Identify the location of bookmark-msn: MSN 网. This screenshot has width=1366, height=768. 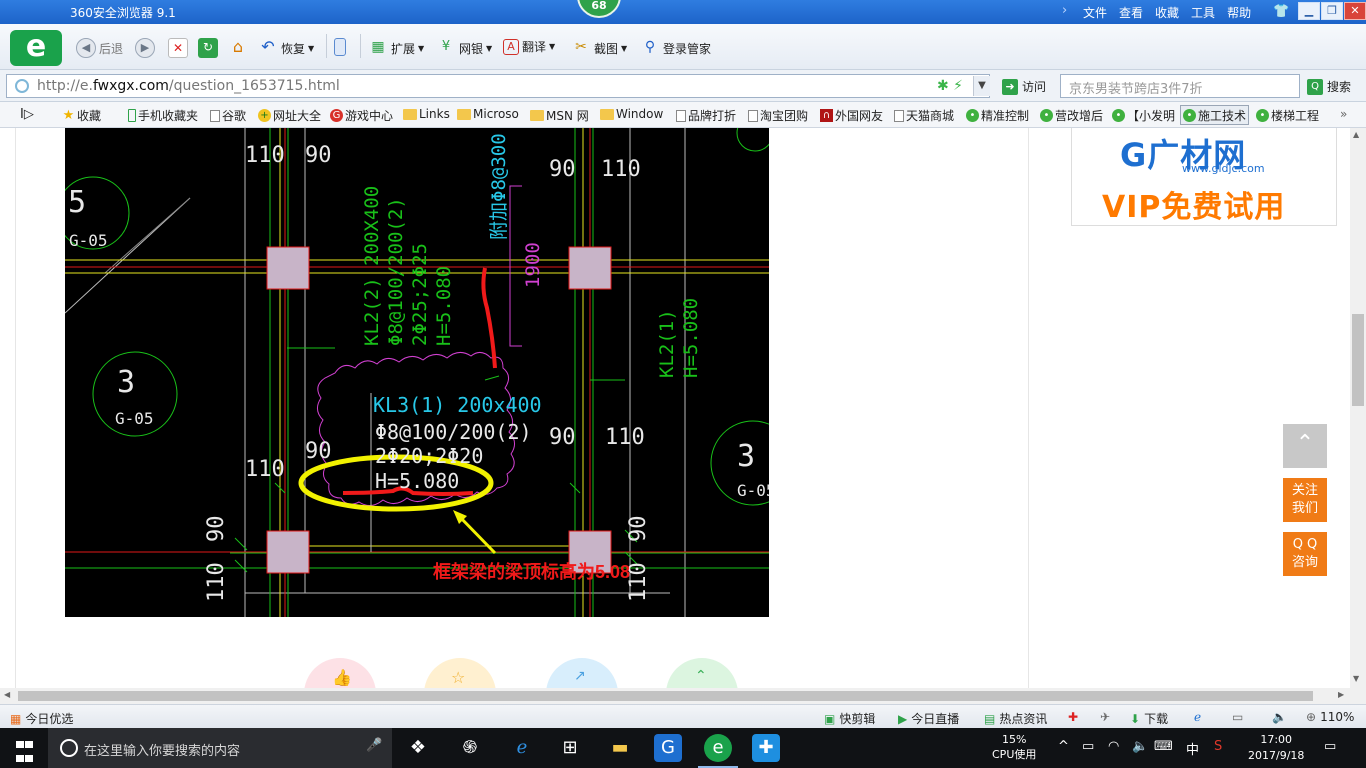
(559, 115).